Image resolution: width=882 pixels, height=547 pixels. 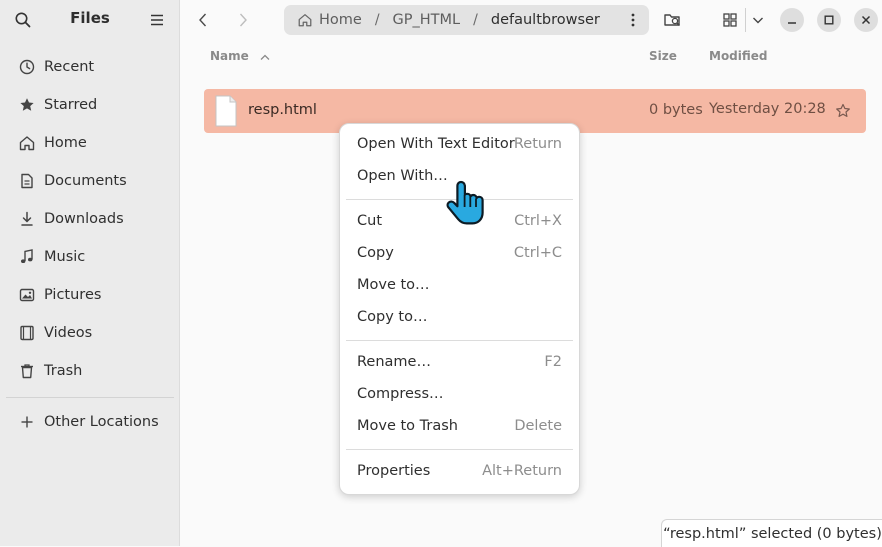 I want to click on picture-icon, so click(x=27, y=295).